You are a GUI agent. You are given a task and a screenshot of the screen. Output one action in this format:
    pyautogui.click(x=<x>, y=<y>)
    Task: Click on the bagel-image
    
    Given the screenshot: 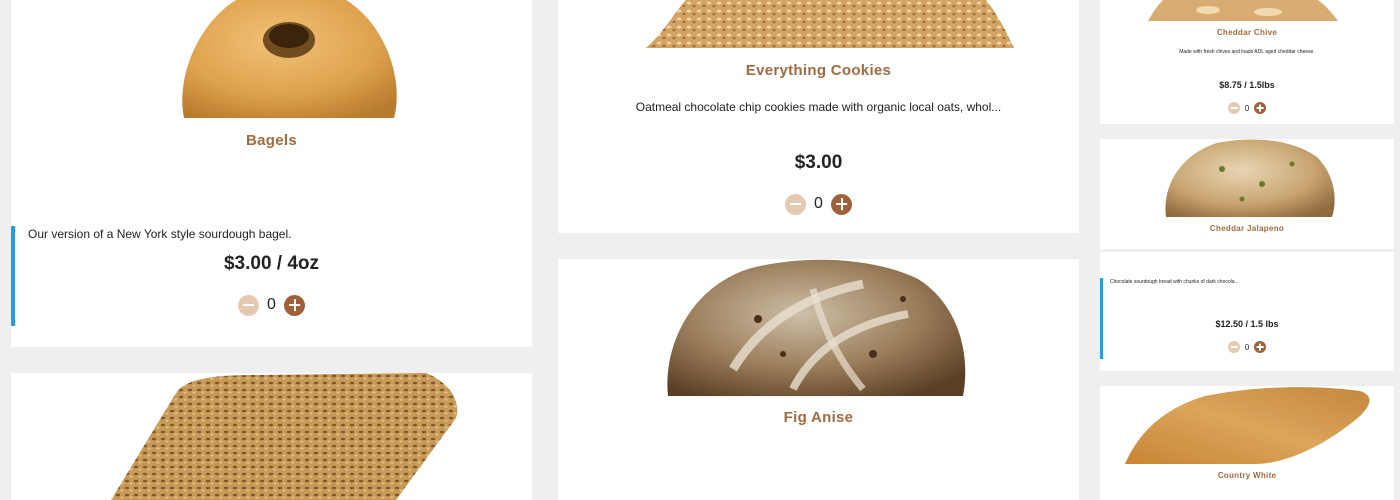 What is the action you would take?
    pyautogui.click(x=288, y=60)
    